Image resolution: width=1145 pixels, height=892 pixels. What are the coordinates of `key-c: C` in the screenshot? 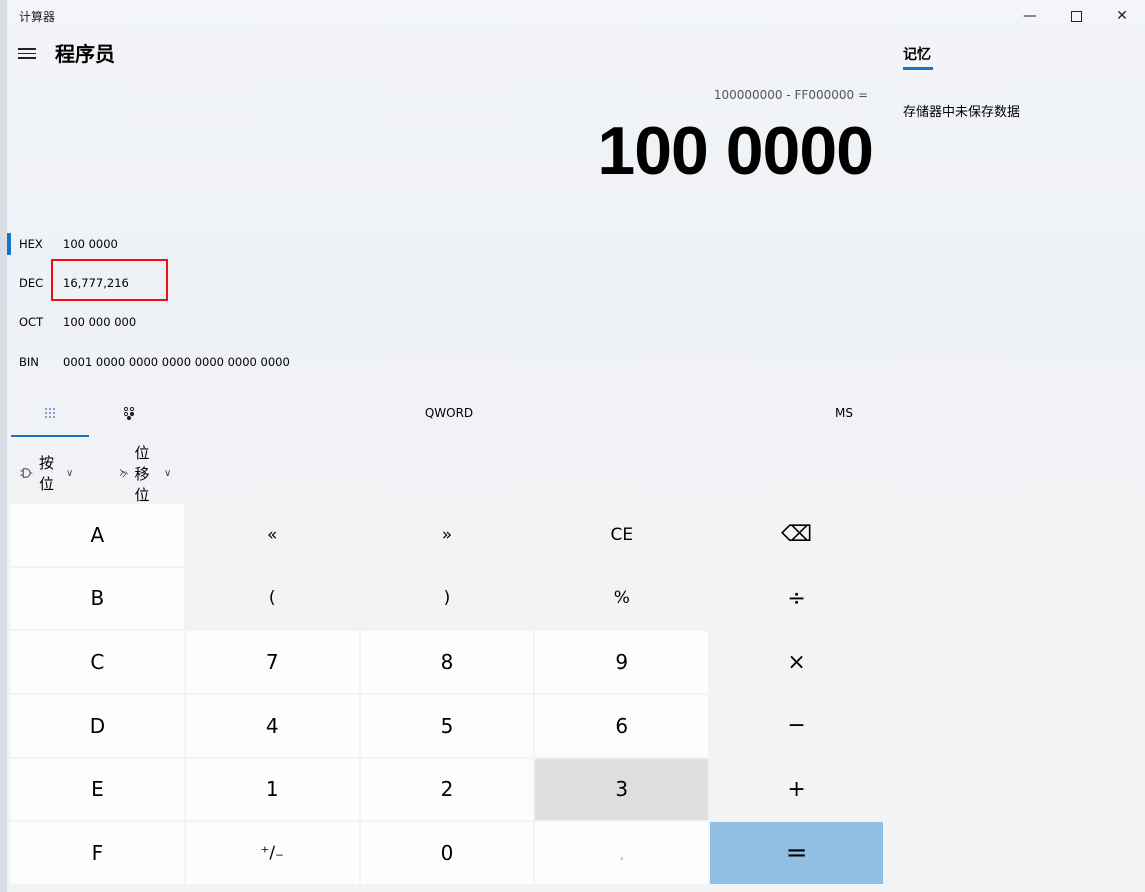 It's located at (97, 662).